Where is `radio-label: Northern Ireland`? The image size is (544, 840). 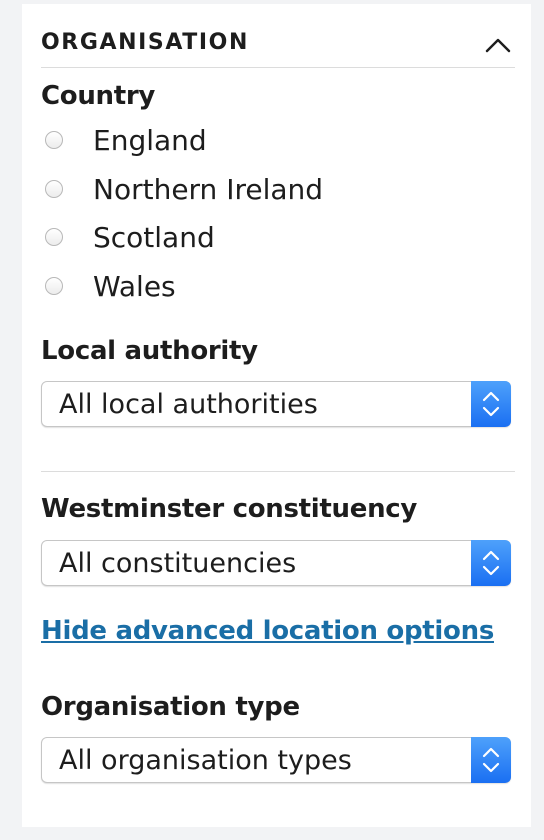
radio-label: Northern Ireland is located at coordinates (208, 189).